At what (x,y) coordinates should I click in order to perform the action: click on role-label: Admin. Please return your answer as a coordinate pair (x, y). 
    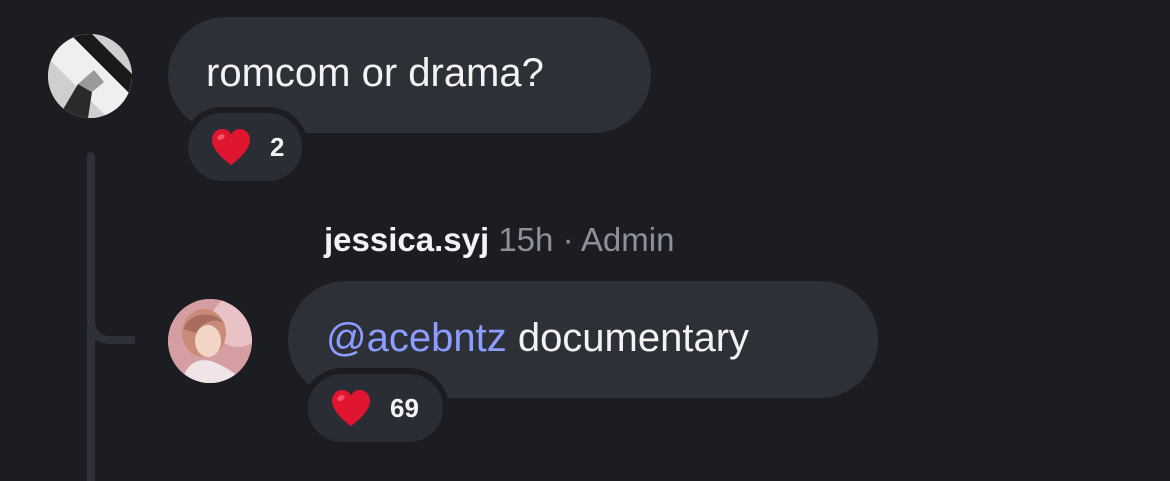
    Looking at the image, I should click on (627, 239).